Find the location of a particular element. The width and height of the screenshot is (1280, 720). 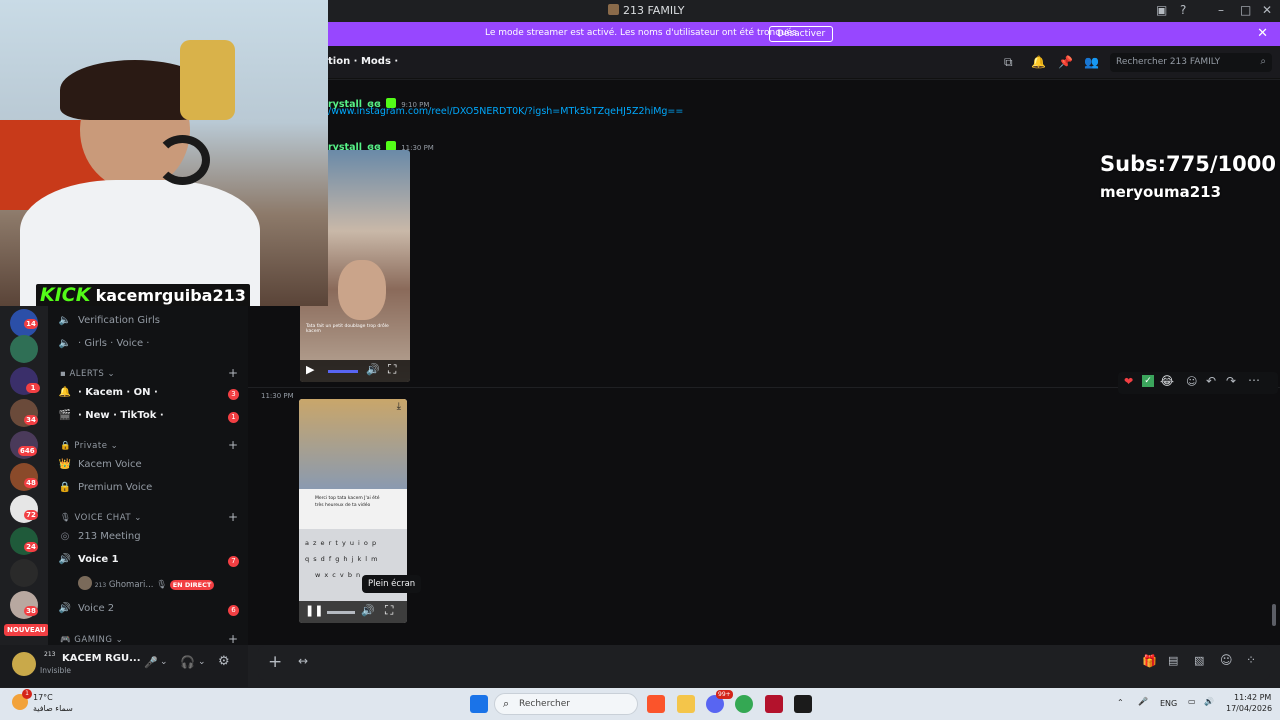

channel-verification-girls: 🔈 Verification Girls is located at coordinates (148, 324).